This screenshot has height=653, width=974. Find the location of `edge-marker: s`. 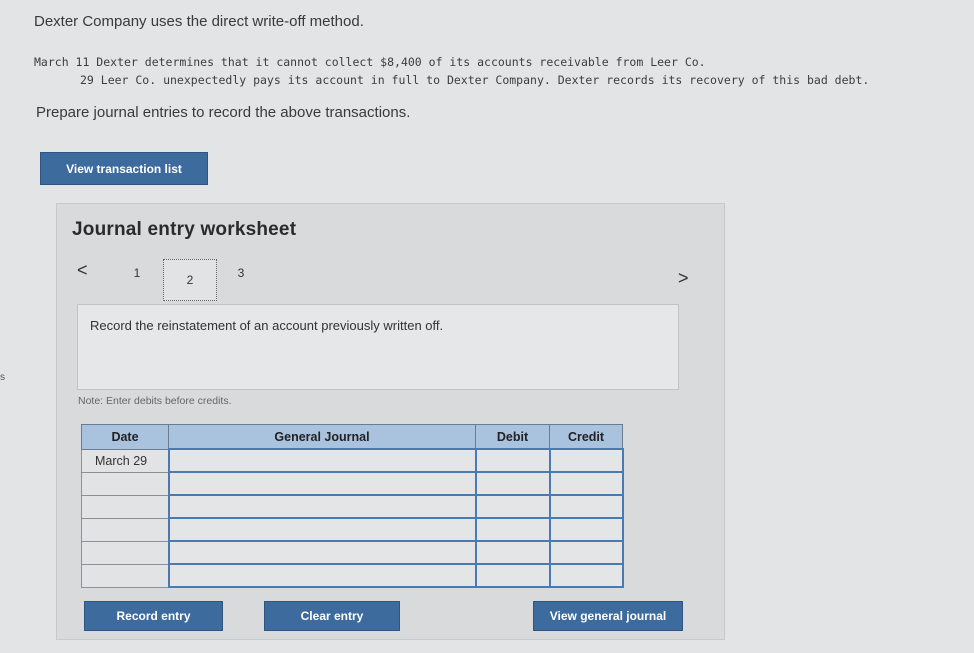

edge-marker: s is located at coordinates (2, 377).